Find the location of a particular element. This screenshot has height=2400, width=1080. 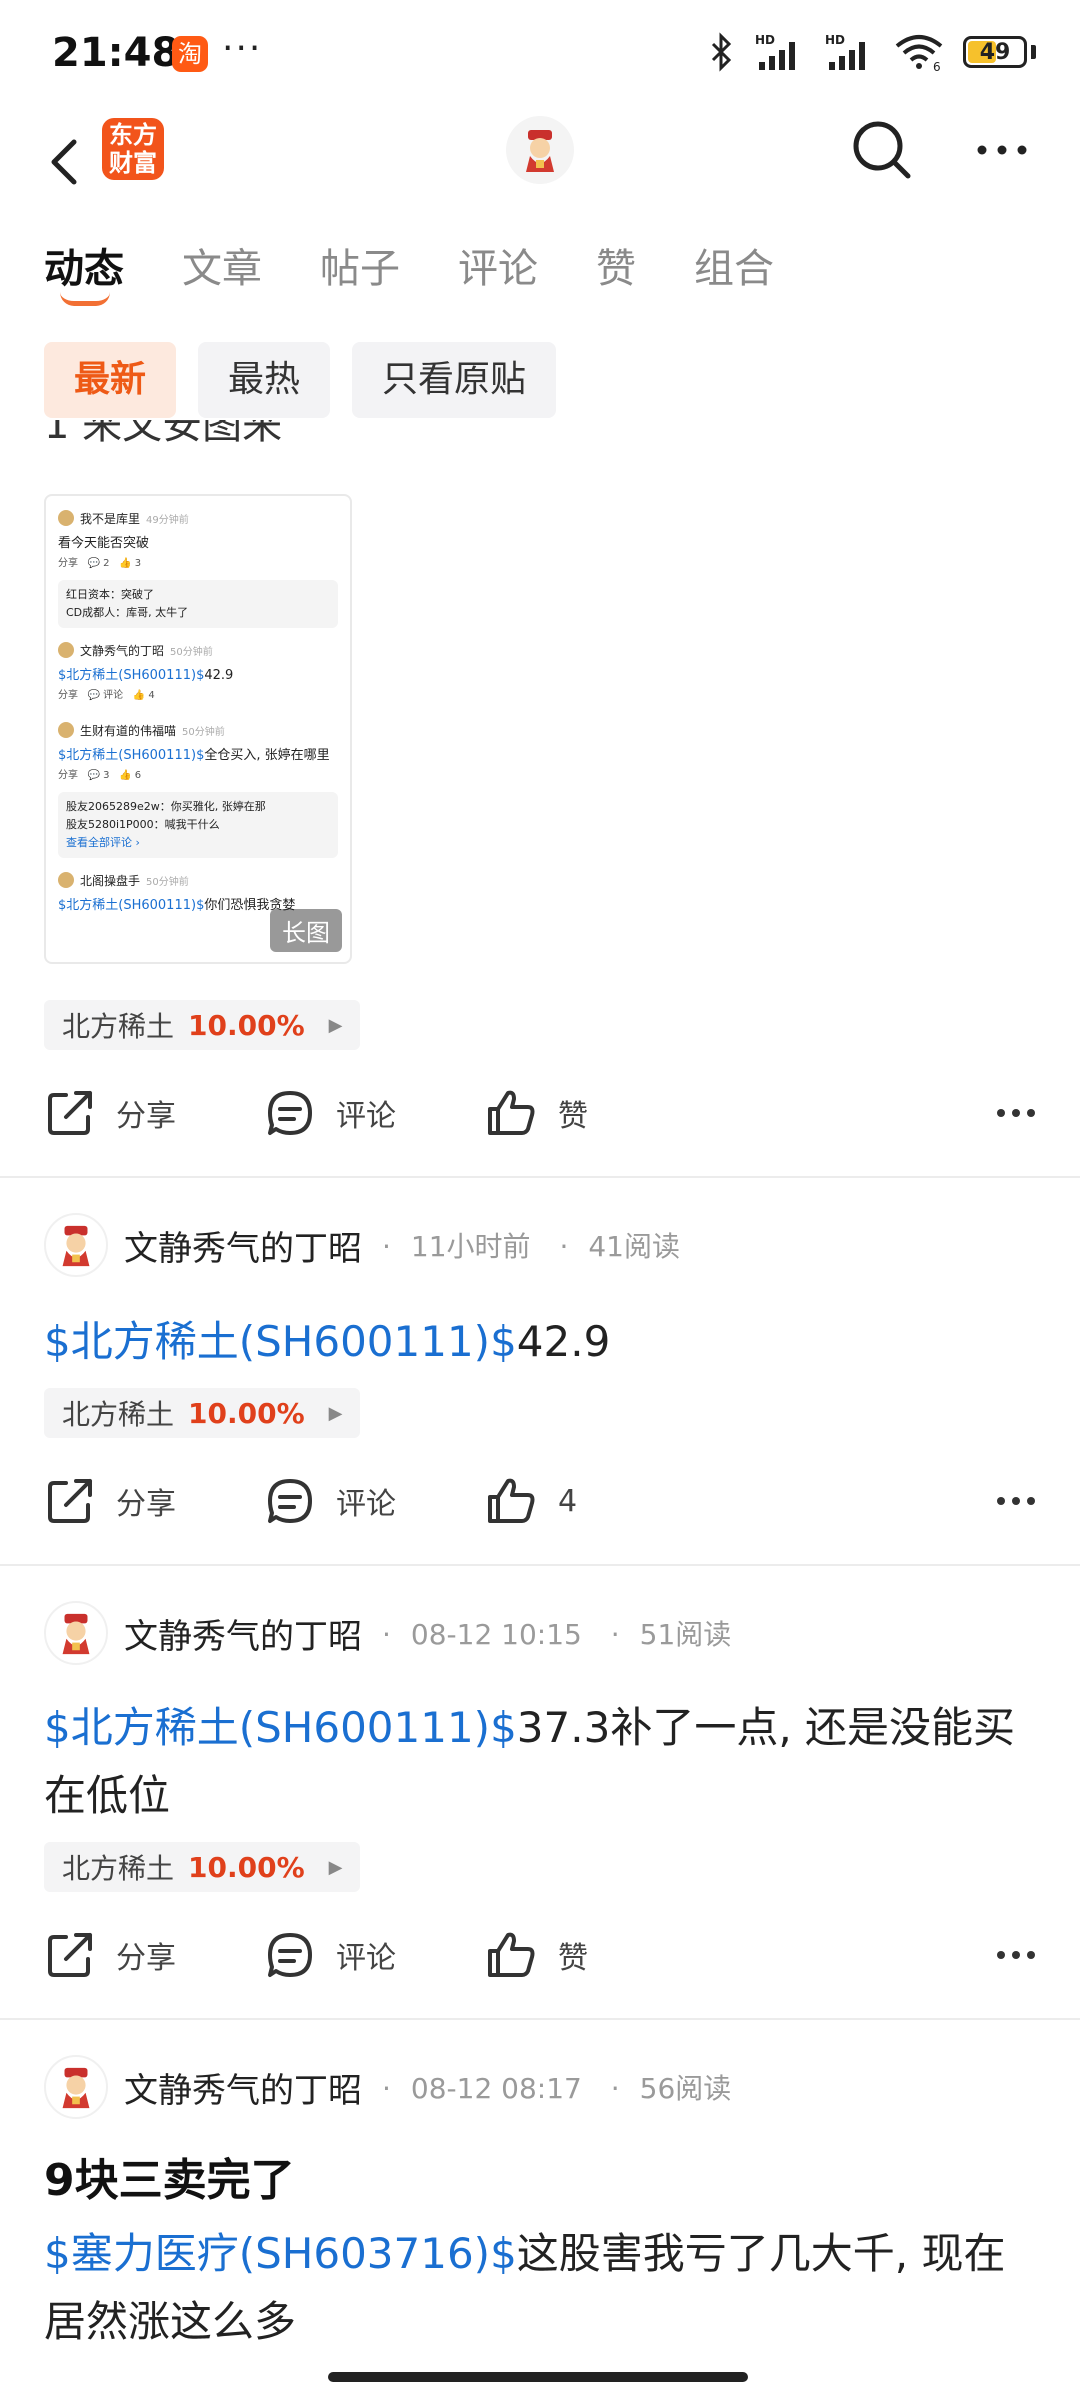

post-content: $塞力医疗(SH603716)$这股害我亏了几大千, 现在居然涨这么多 is located at coordinates (544, 2288).